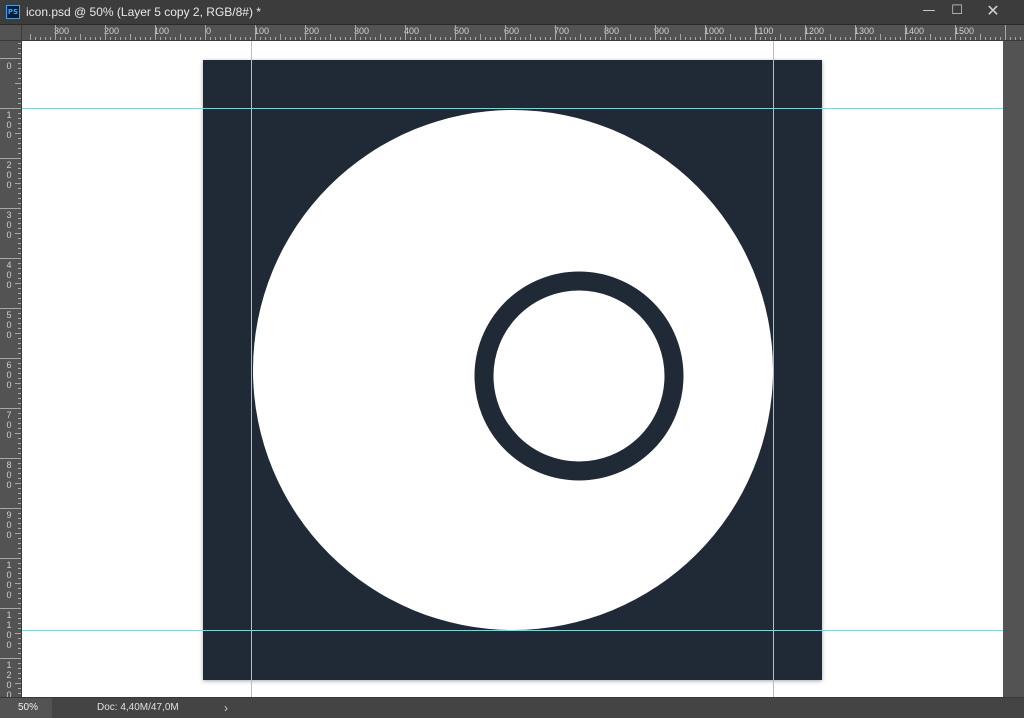 This screenshot has height=718, width=1024. I want to click on ruler-tick-label: 200, so click(312, 31).